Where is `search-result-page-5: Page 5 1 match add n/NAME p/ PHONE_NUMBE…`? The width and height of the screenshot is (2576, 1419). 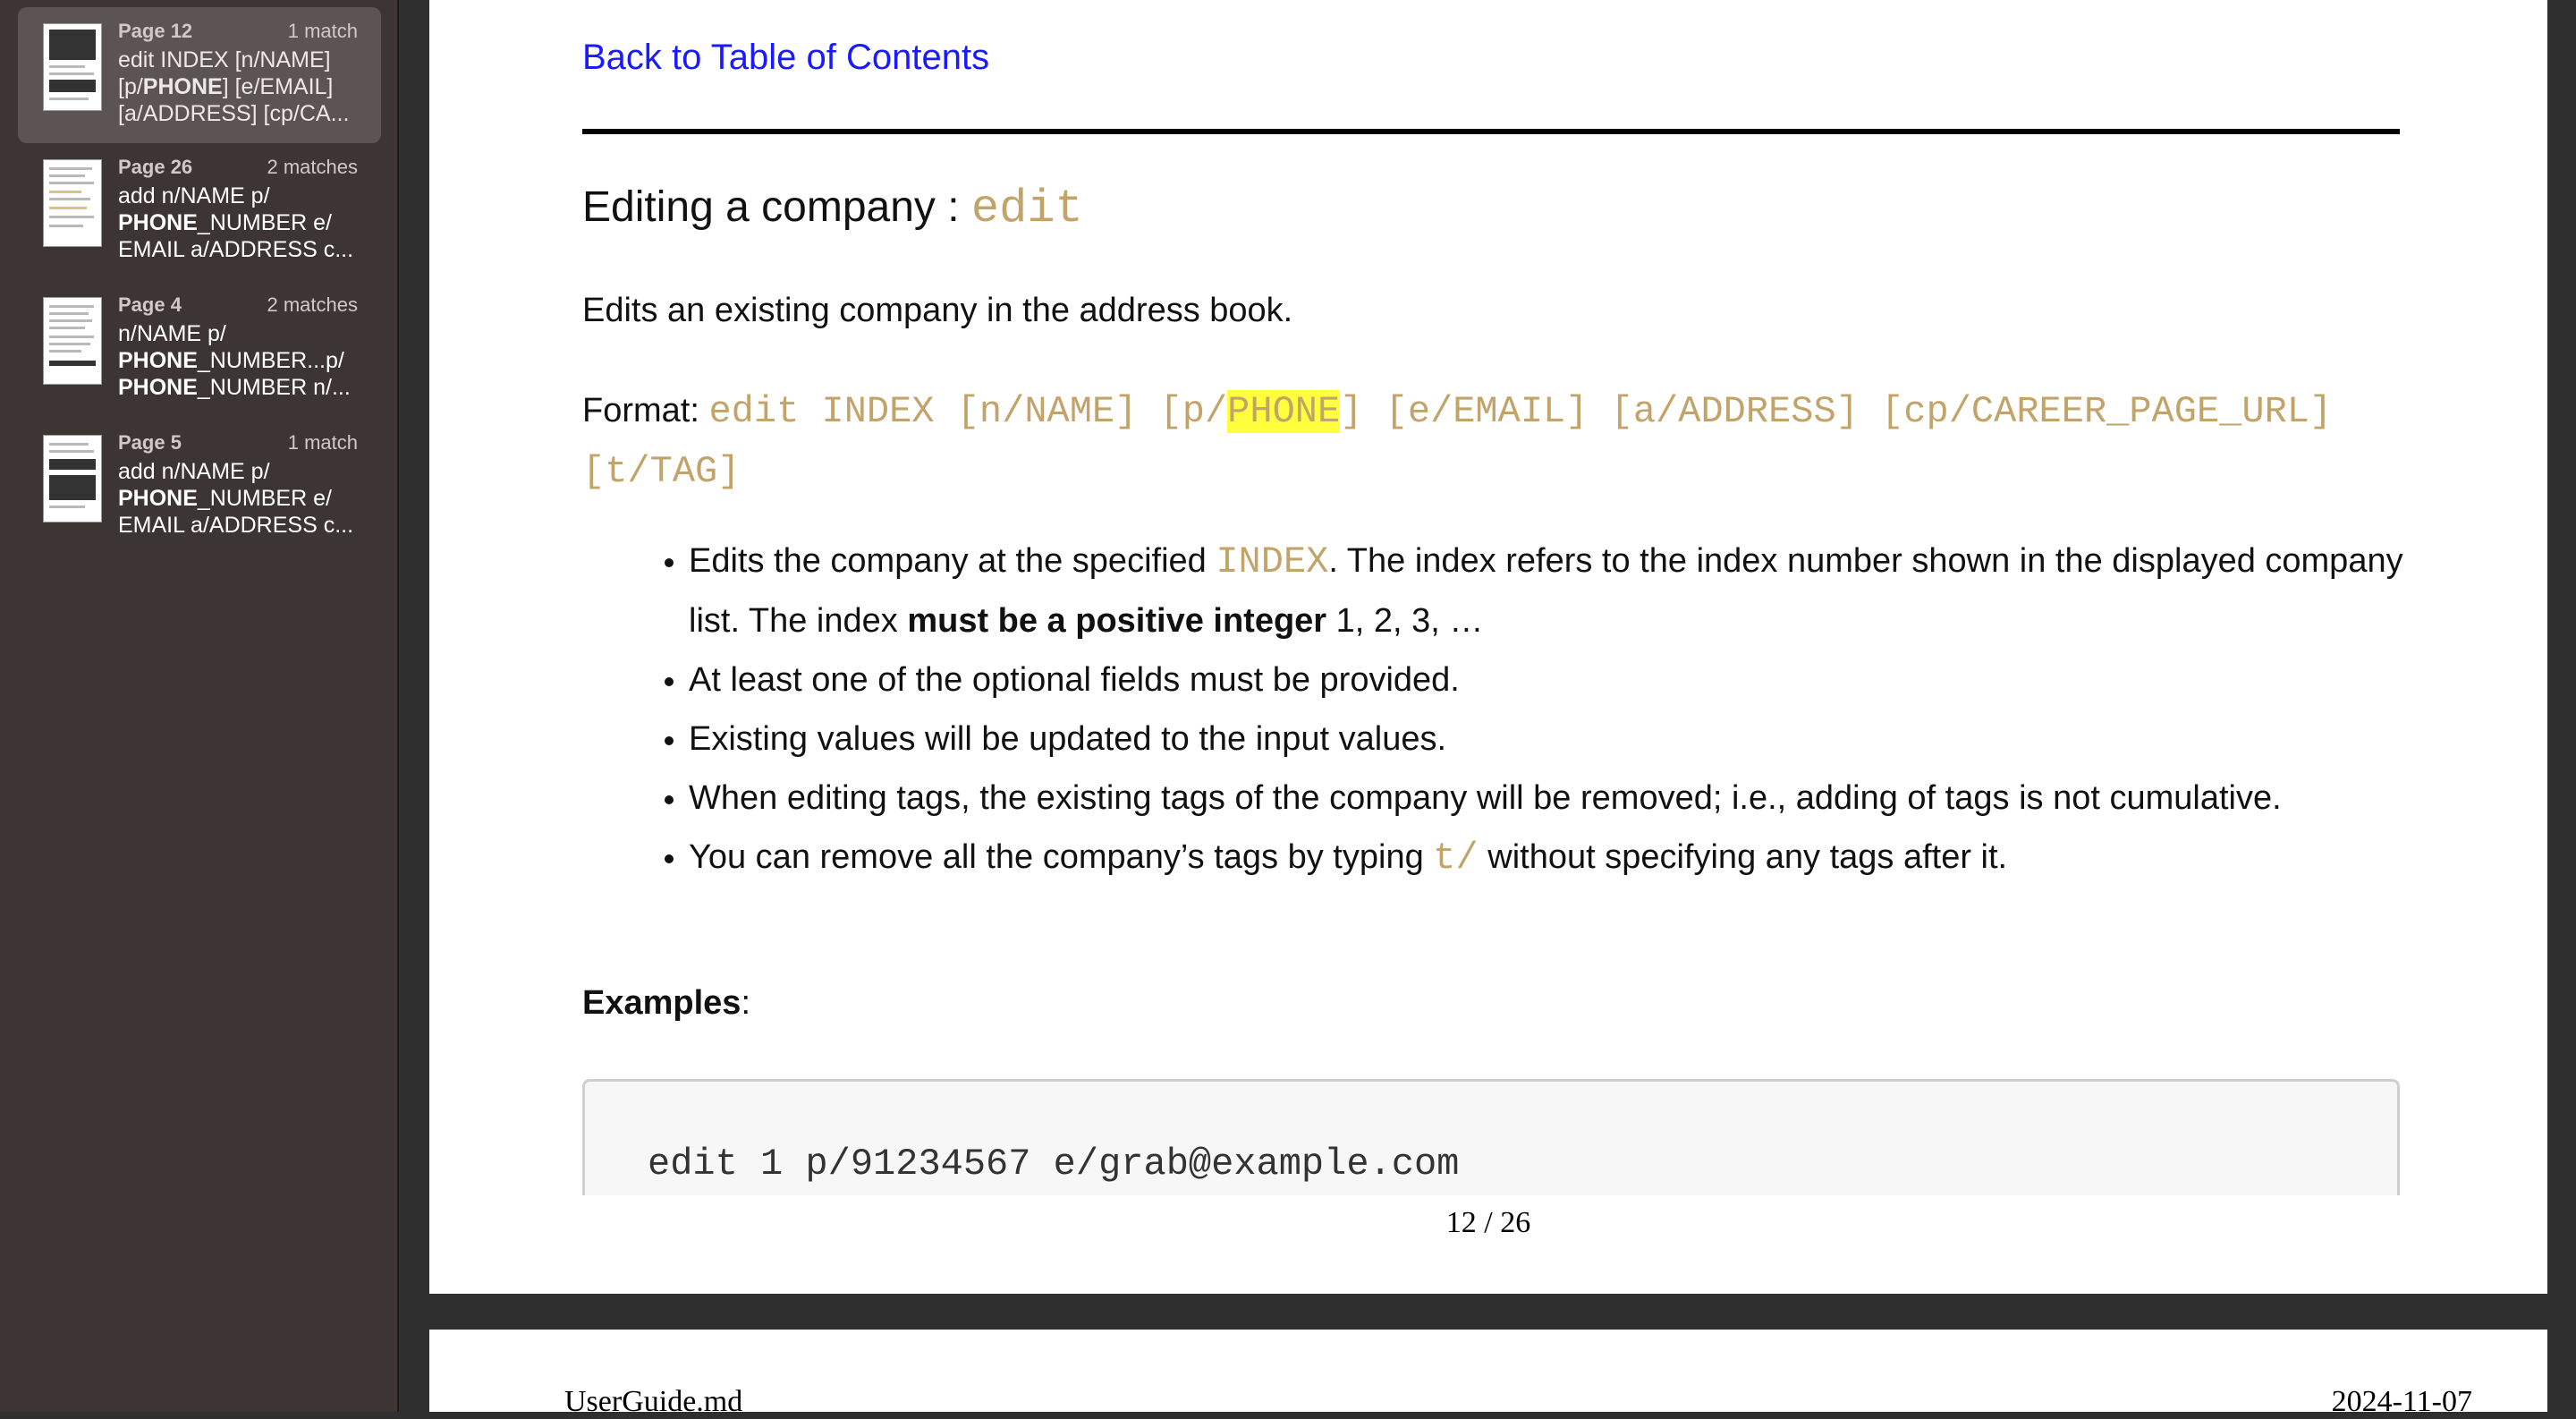
search-result-page-5: Page 5 1 match add n/NAME p/ PHONE_NUMBE… is located at coordinates (199, 487).